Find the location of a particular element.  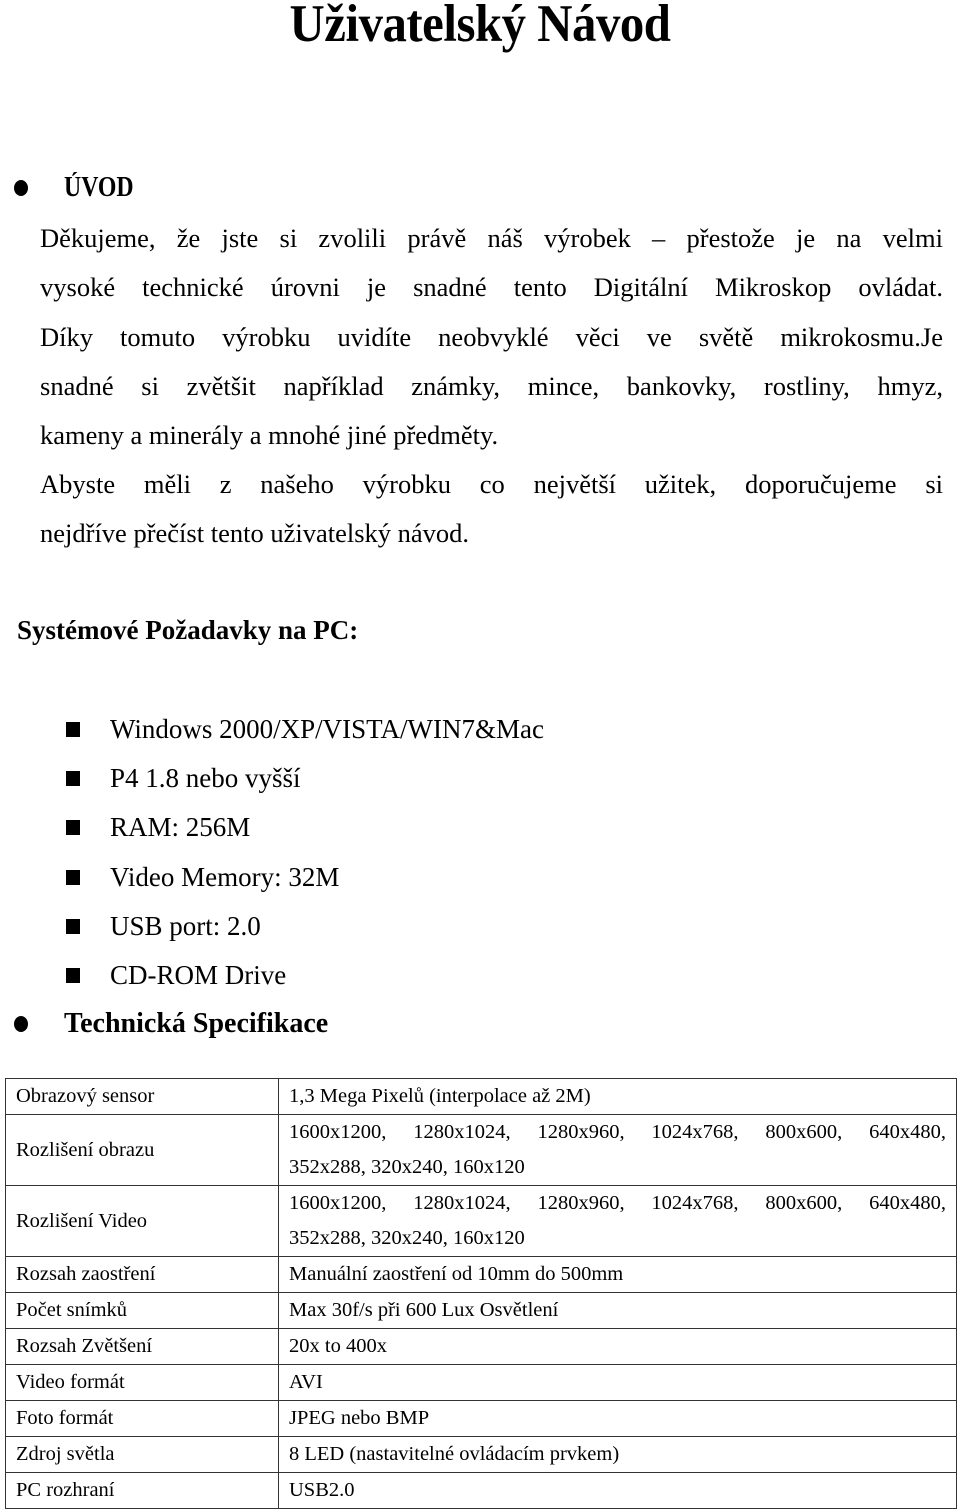

table-row: Video formát AVI is located at coordinates (481, 1382).